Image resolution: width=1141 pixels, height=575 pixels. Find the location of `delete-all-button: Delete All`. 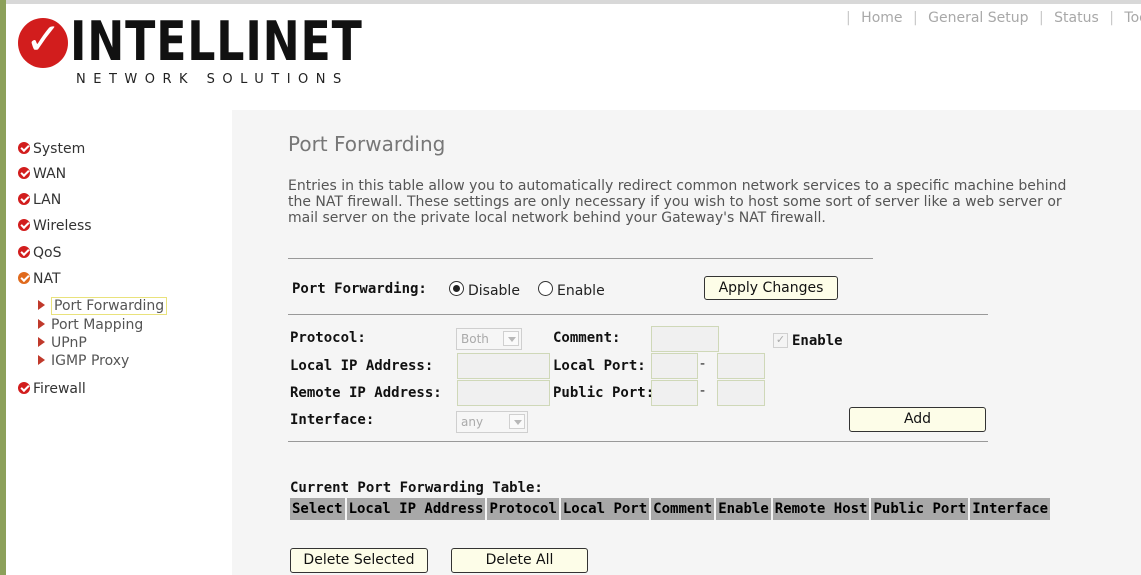

delete-all-button: Delete All is located at coordinates (519, 560).